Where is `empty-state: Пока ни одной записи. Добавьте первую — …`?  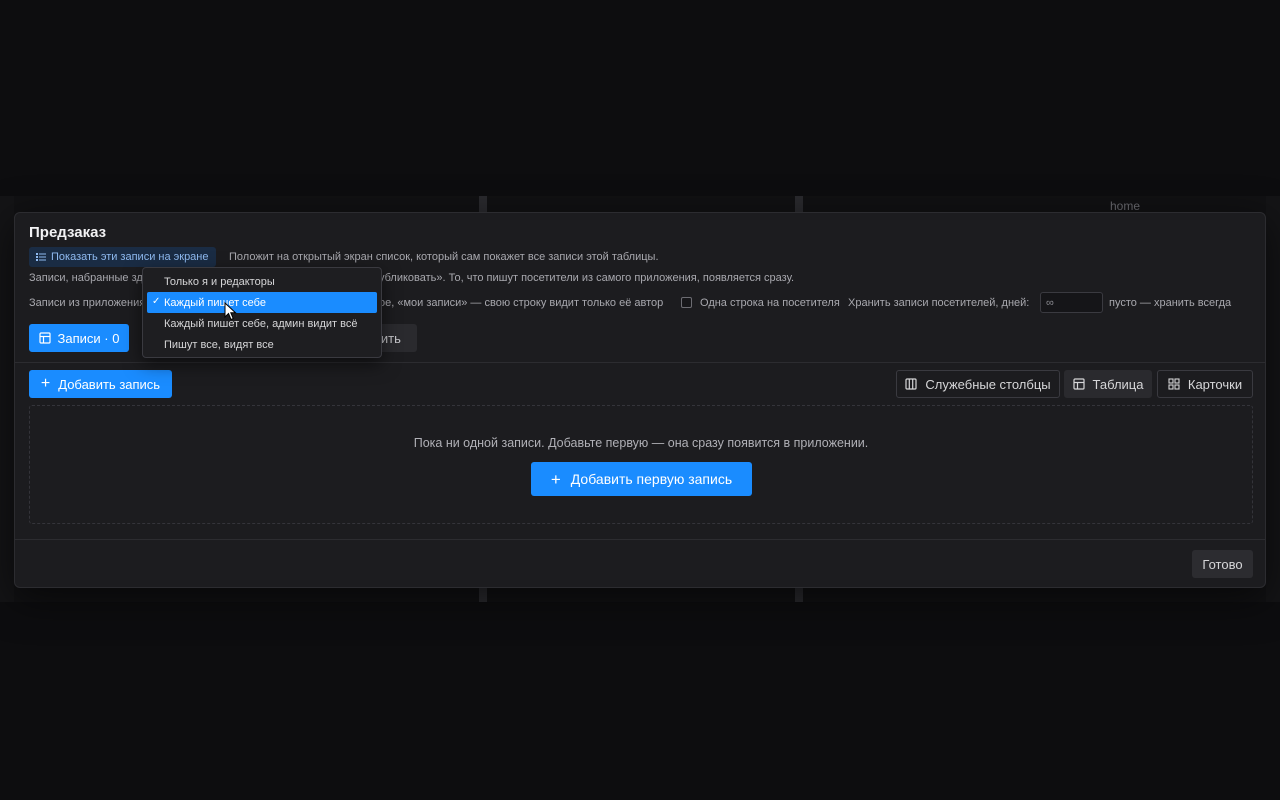 empty-state: Пока ни одной записи. Добавьте первую — … is located at coordinates (641, 464).